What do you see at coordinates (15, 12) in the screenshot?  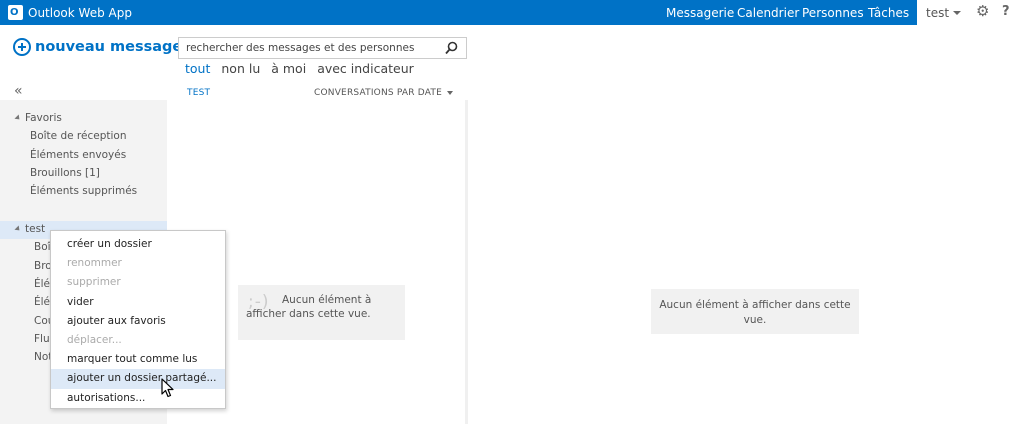 I see `outlook-logo-icon: O` at bounding box center [15, 12].